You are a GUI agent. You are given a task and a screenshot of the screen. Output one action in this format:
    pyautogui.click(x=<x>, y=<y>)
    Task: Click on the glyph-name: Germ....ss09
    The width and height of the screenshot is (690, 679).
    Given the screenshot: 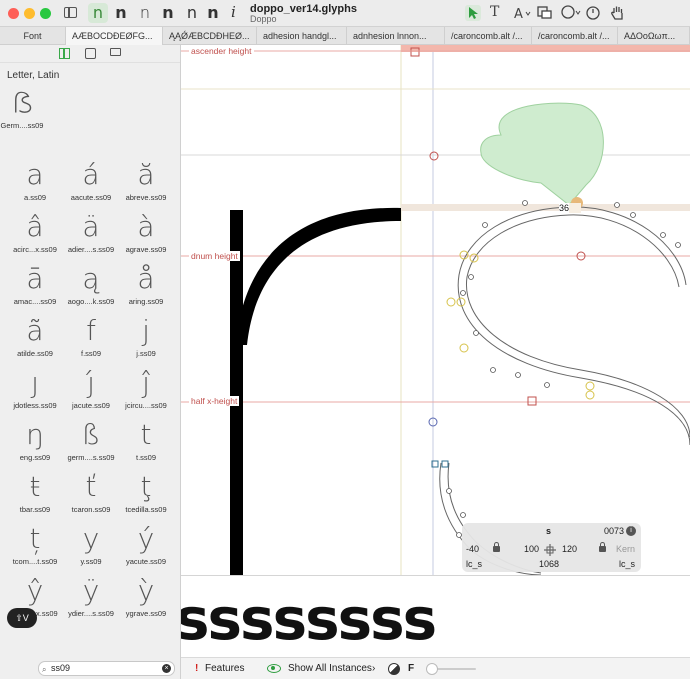 What is the action you would take?
    pyautogui.click(x=22, y=125)
    